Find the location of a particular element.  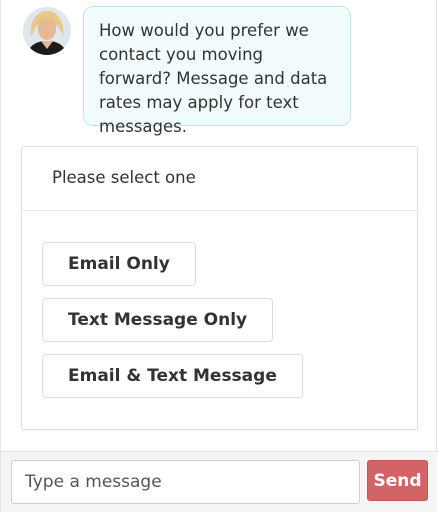

agent-avatar is located at coordinates (47, 31).